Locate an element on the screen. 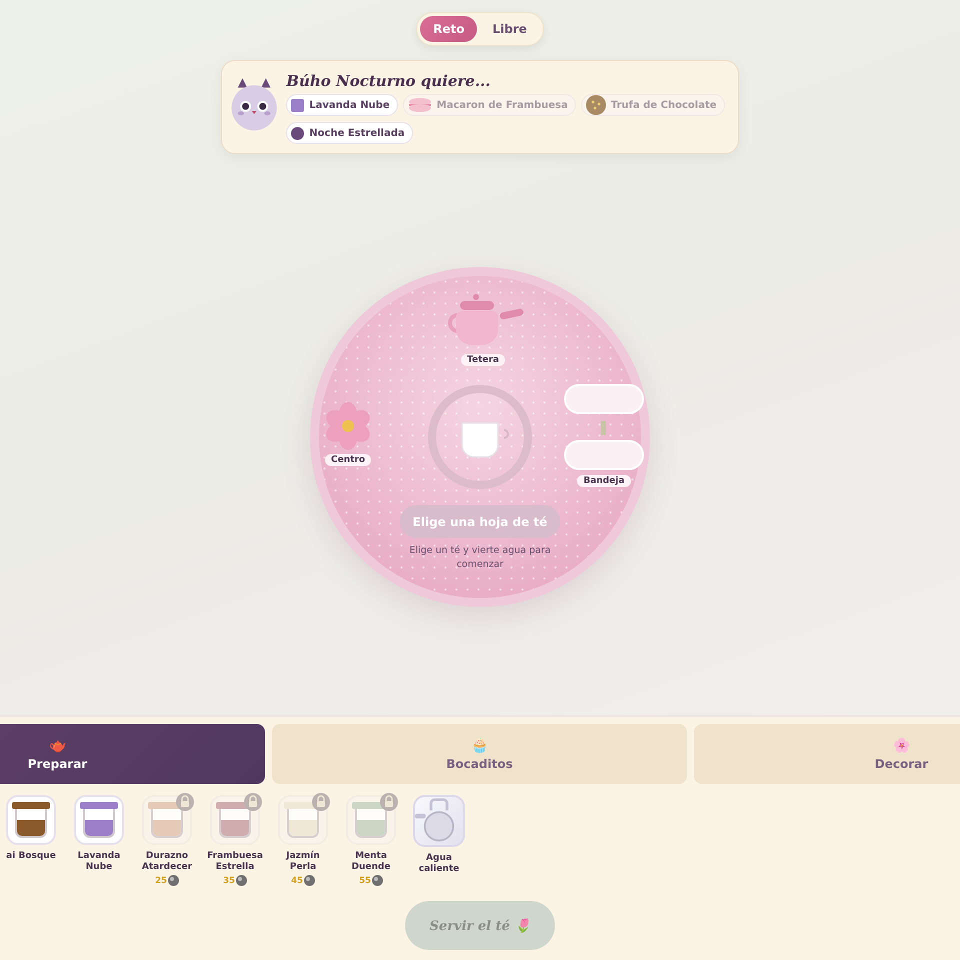 This screenshot has width=960, height=960. empty-cup-icon is located at coordinates (480, 437).